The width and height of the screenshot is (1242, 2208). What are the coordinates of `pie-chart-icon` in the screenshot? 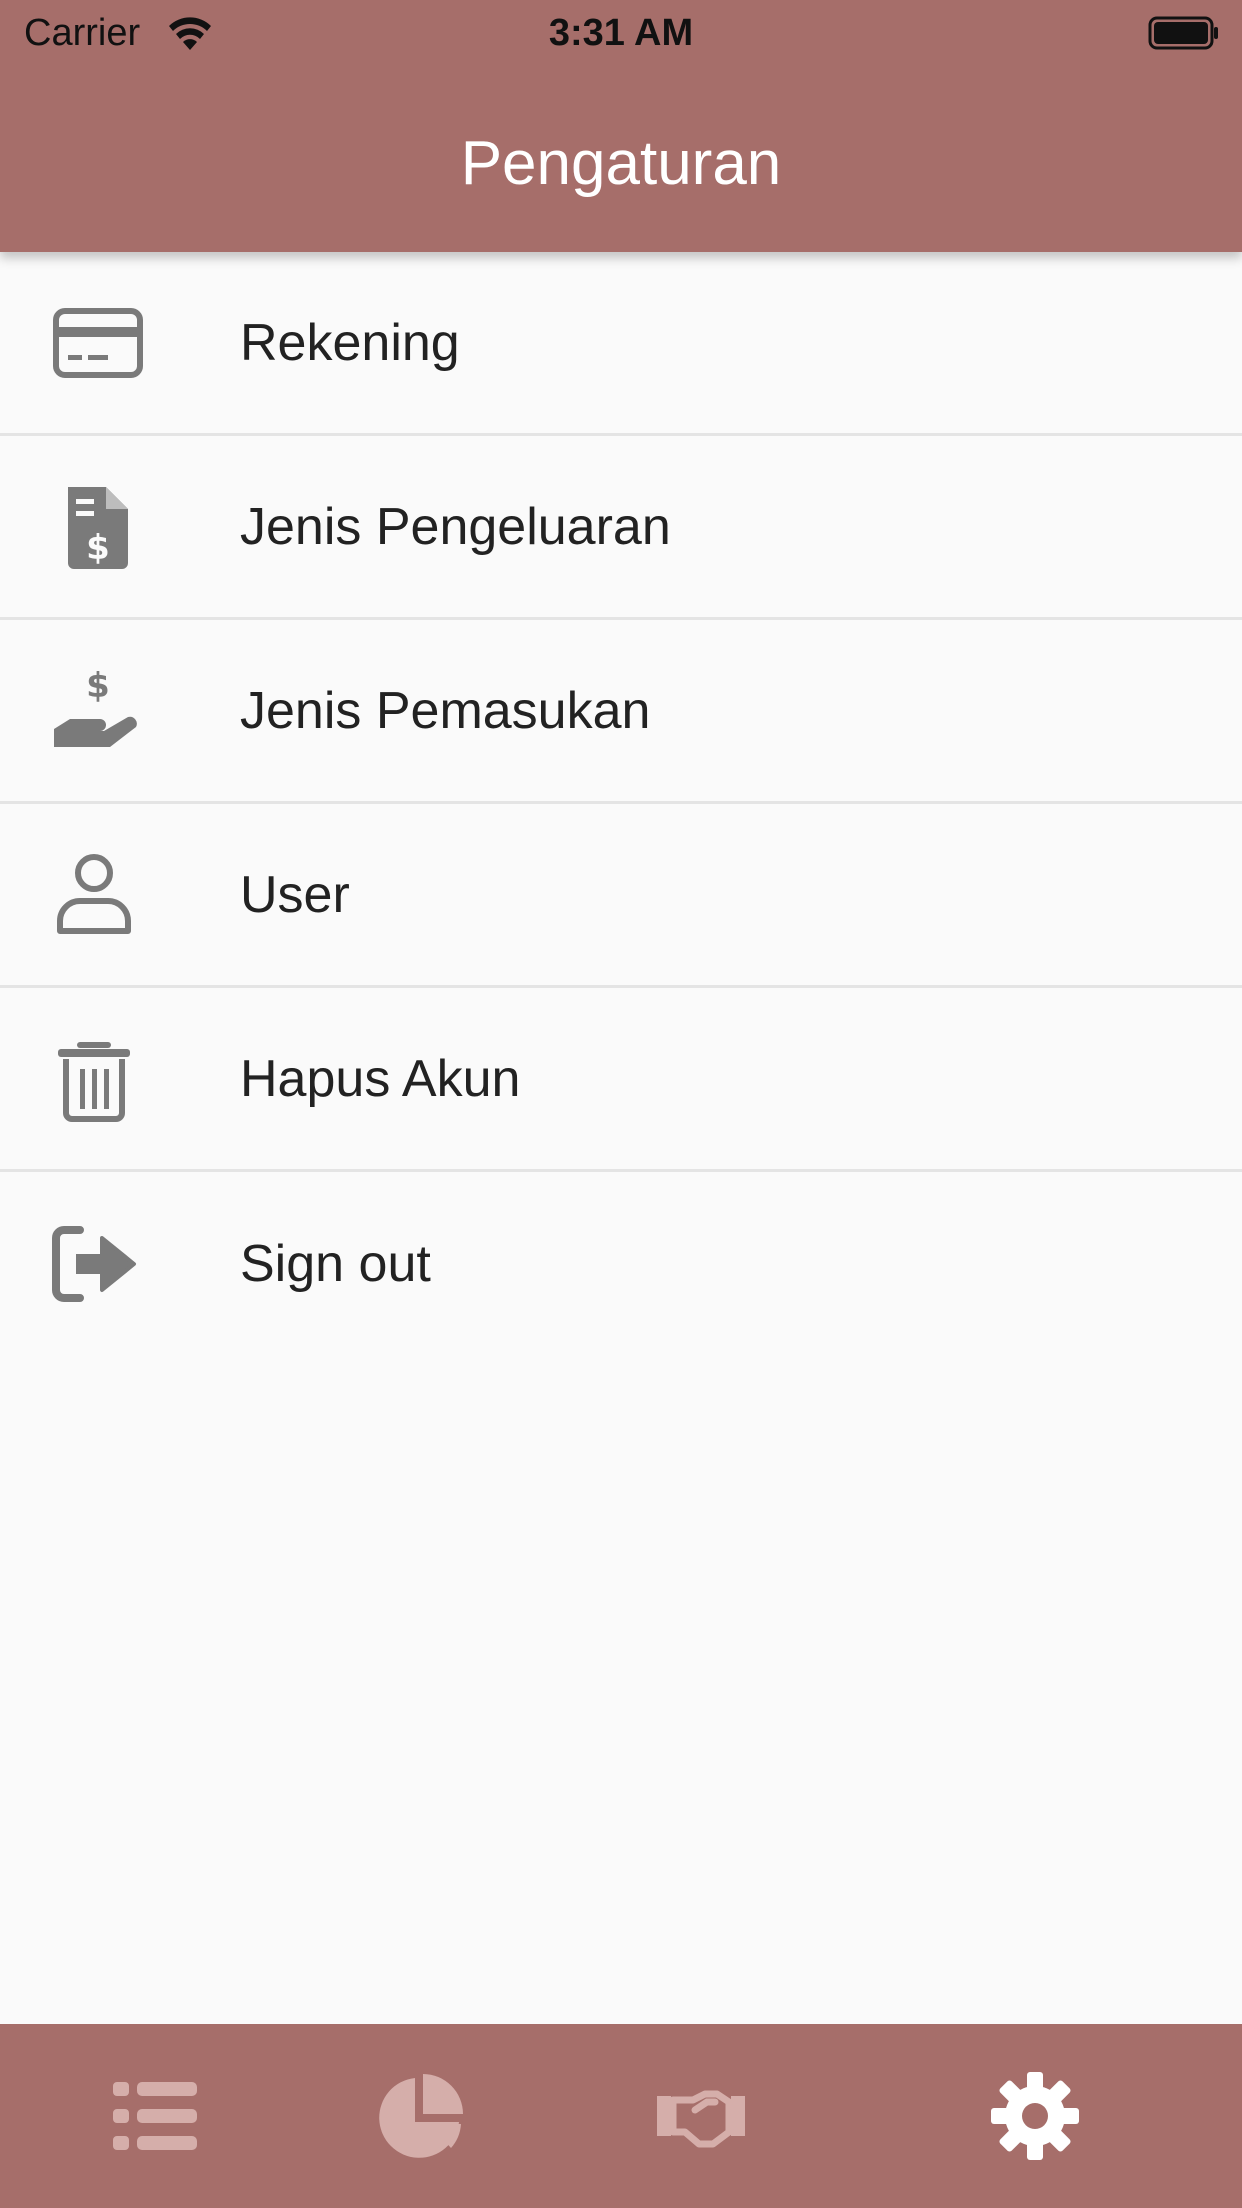 It's located at (421, 2116).